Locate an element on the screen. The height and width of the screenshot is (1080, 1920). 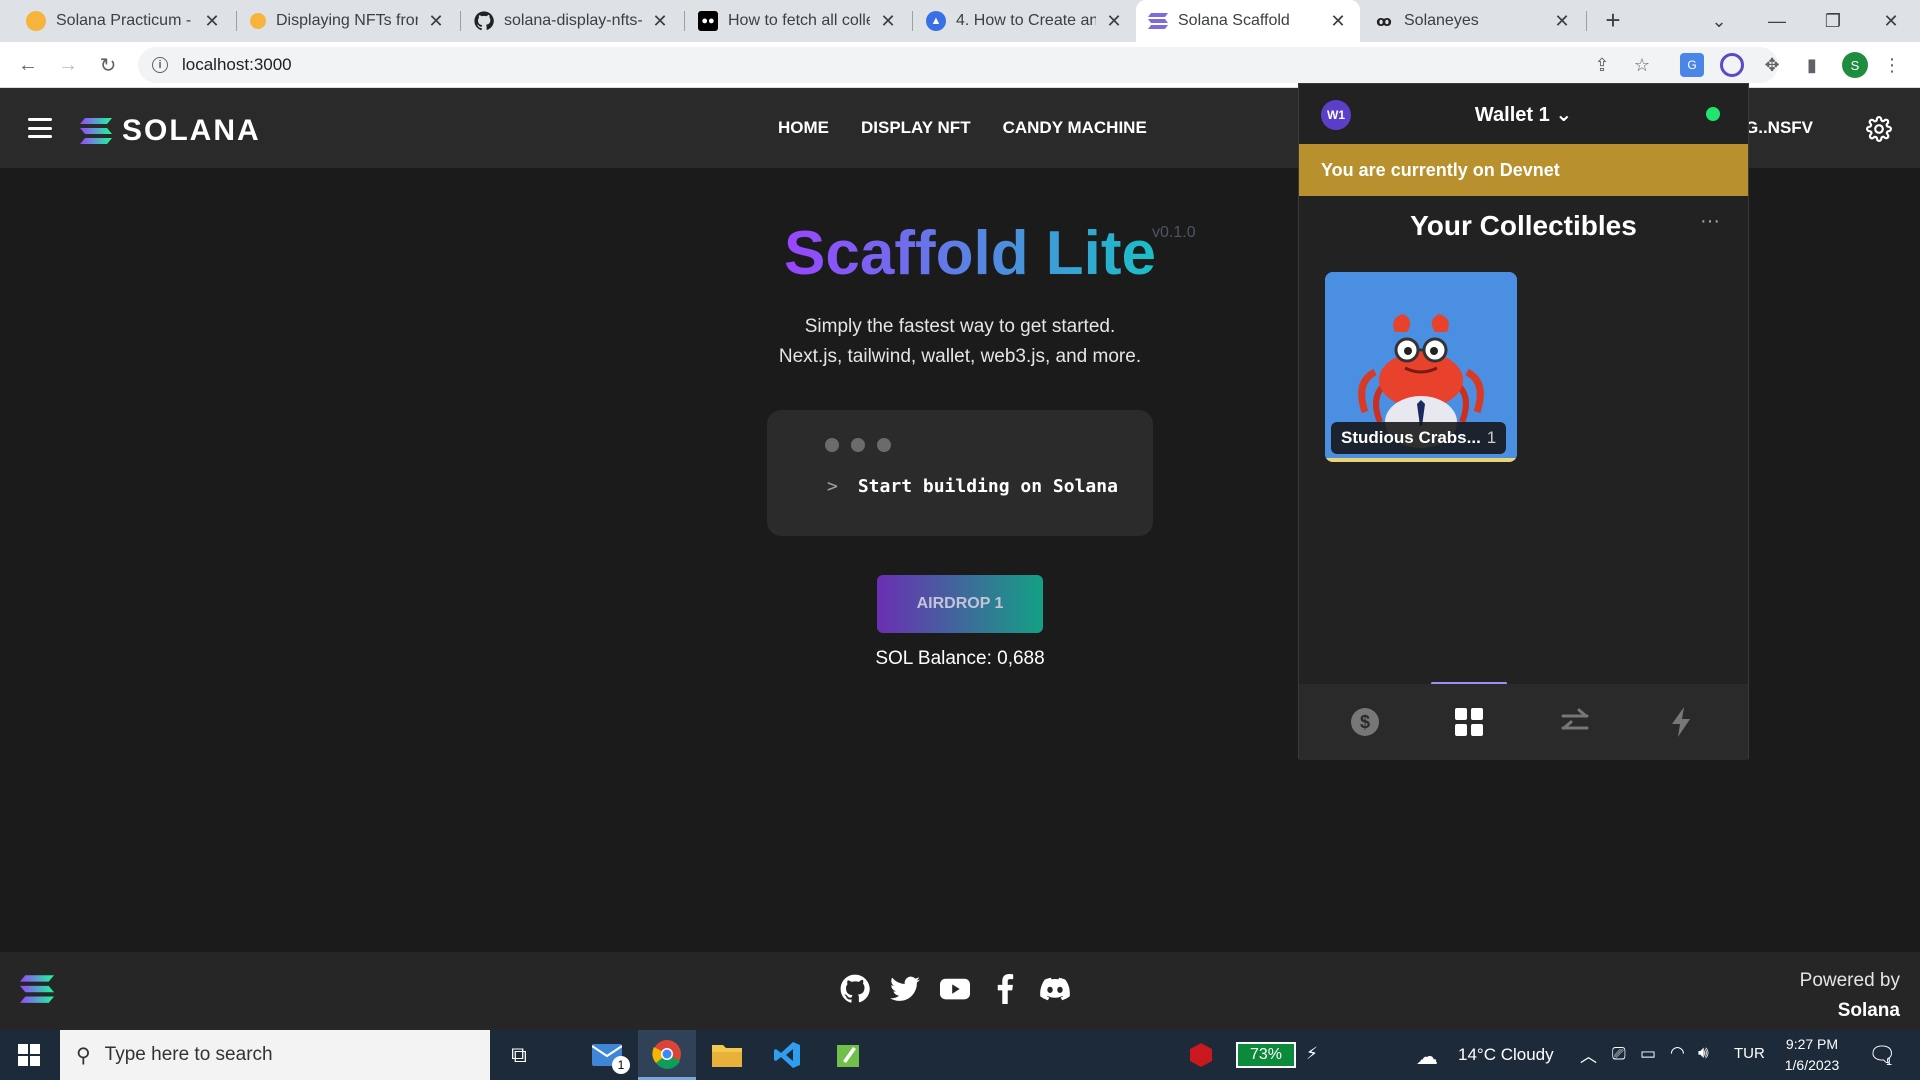
tab-title: How to fetch all collec is located at coordinates (799, 20).